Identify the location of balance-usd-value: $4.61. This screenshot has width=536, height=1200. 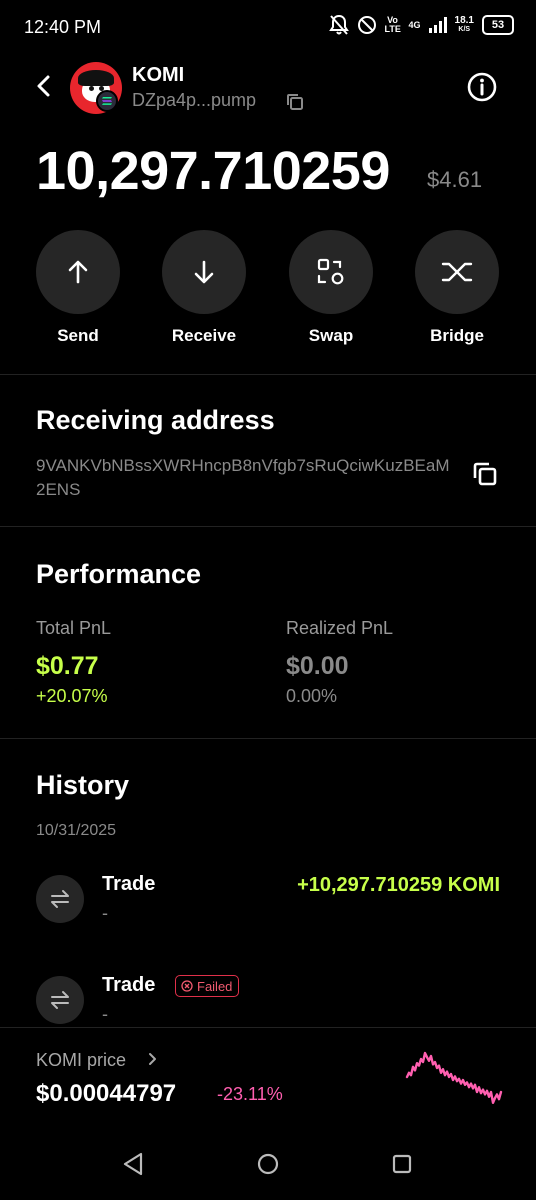
(455, 179).